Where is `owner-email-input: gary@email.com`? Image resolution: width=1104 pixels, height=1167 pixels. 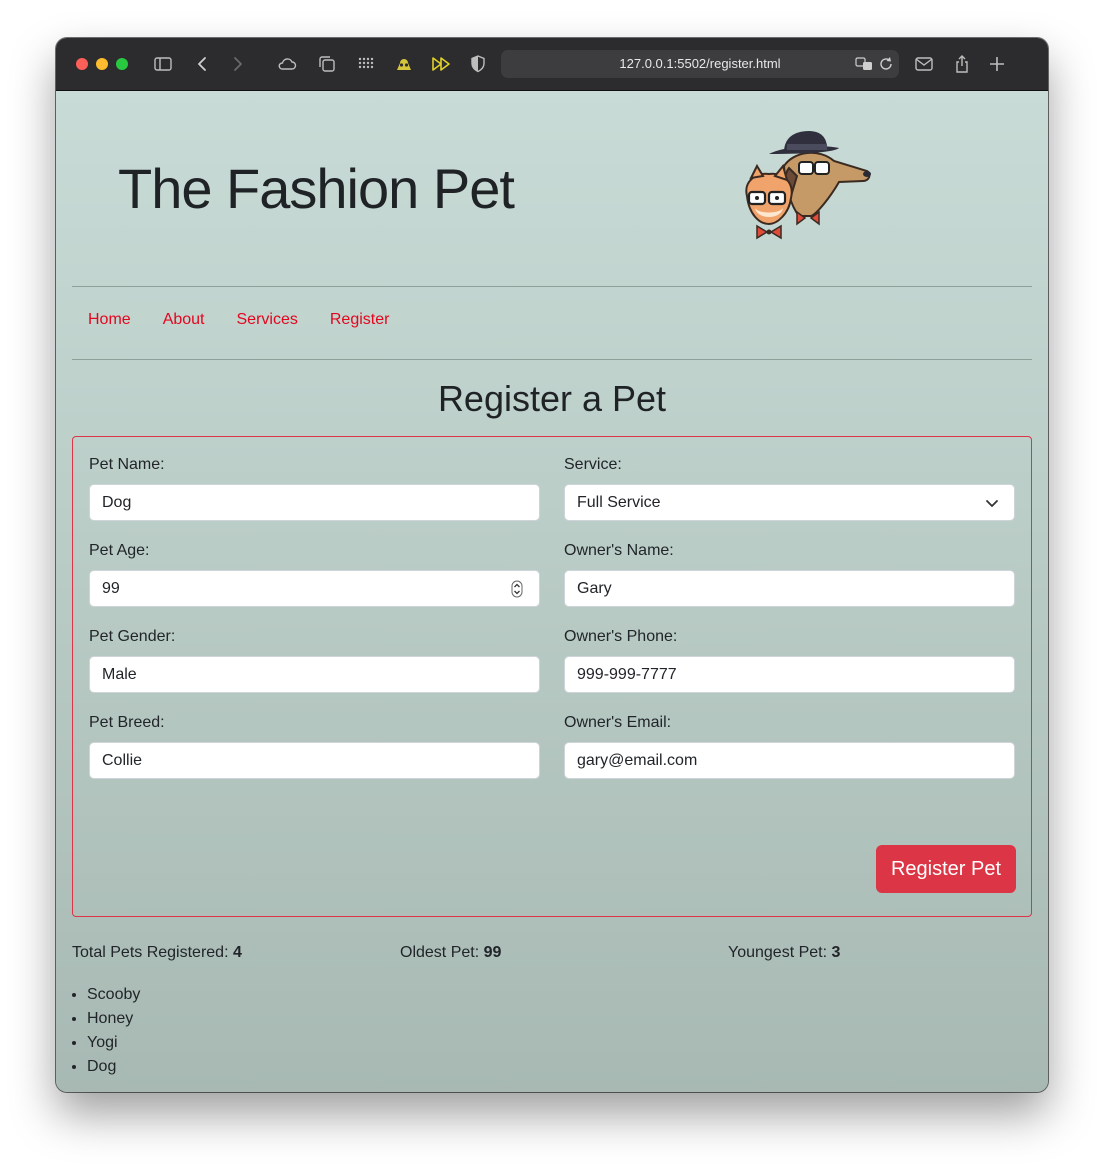 owner-email-input: gary@email.com is located at coordinates (789, 760).